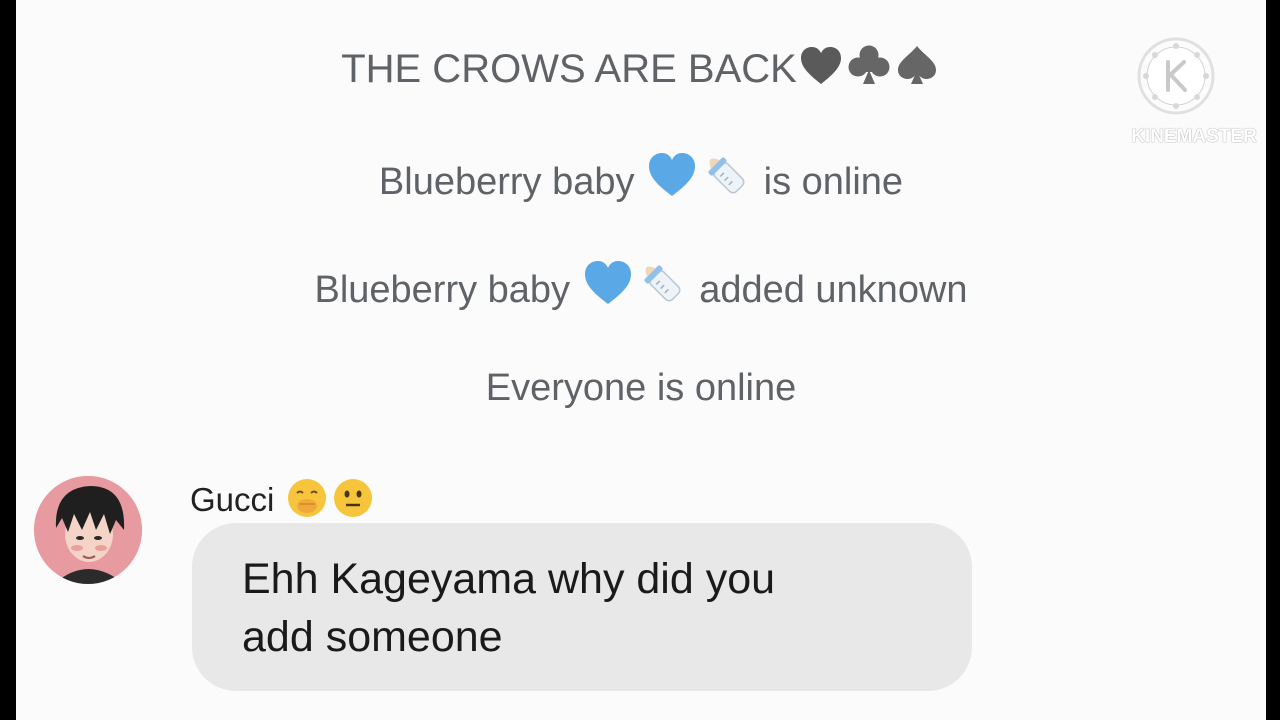 This screenshot has height=720, width=1280. Describe the element at coordinates (592, 608) in the screenshot. I see `message-text: Ehh Kageyama why did you add someone` at that location.